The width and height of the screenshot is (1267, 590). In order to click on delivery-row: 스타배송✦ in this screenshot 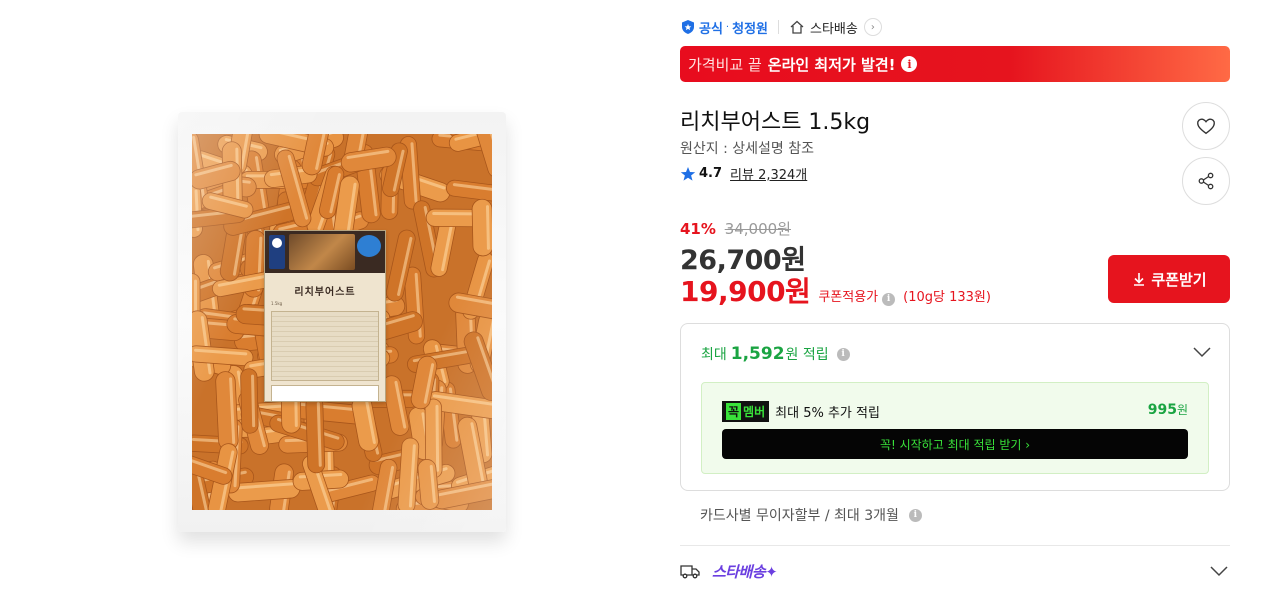, I will do `click(955, 571)`.